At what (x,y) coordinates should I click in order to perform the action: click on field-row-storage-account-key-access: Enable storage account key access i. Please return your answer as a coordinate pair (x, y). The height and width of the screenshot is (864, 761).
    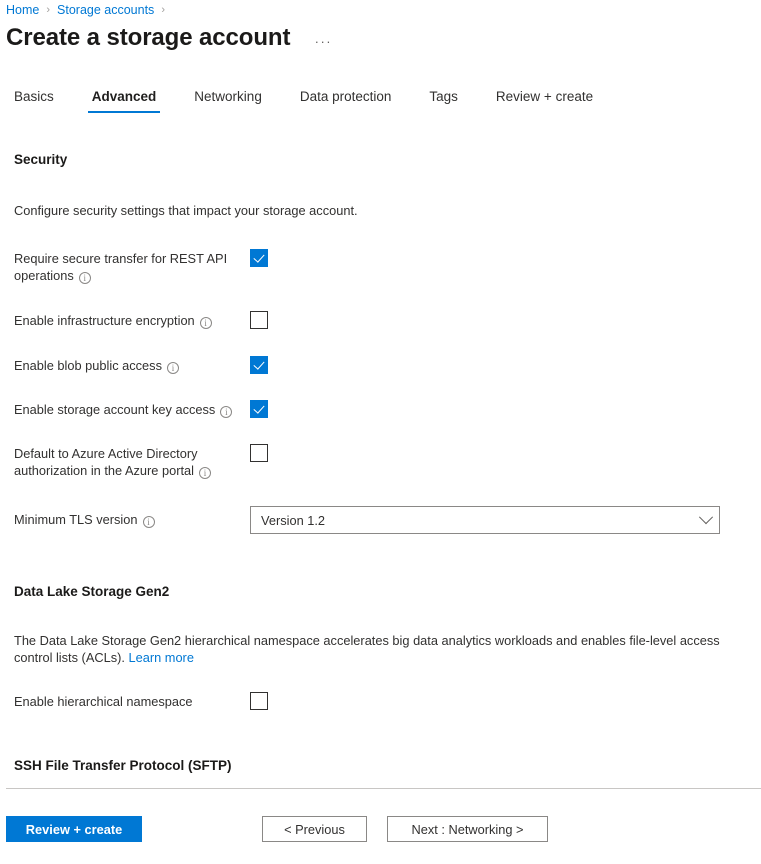
    Looking at the image, I should click on (387, 409).